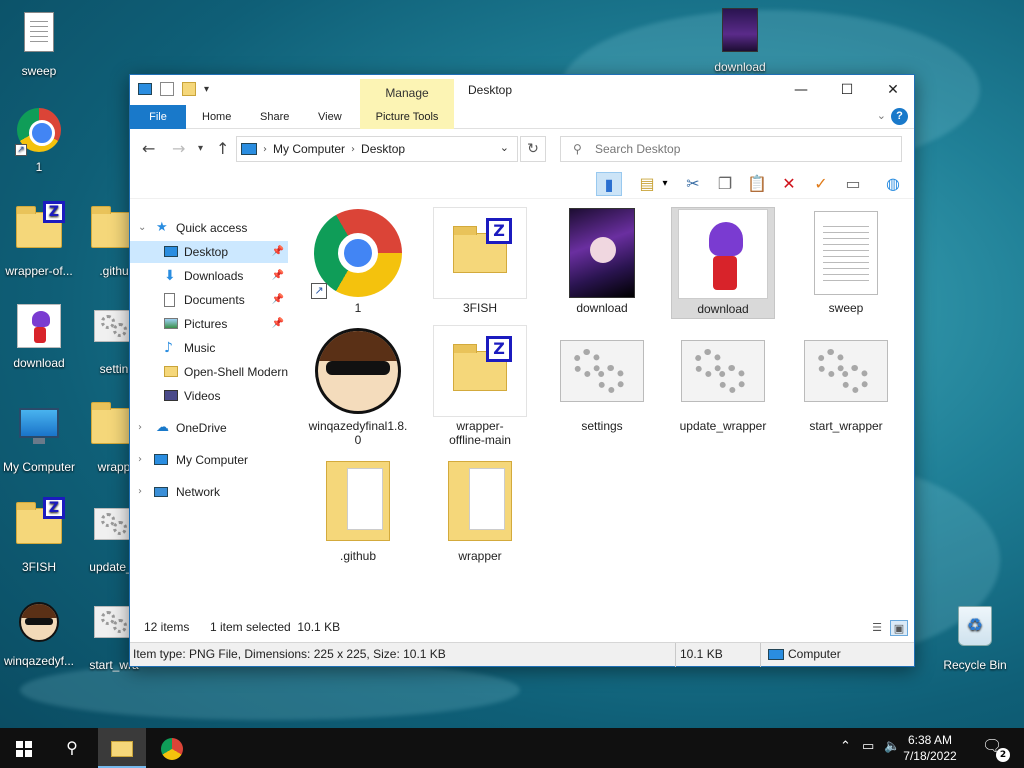  What do you see at coordinates (209, 396) in the screenshot?
I see `sidebar-item-videos: Videos` at bounding box center [209, 396].